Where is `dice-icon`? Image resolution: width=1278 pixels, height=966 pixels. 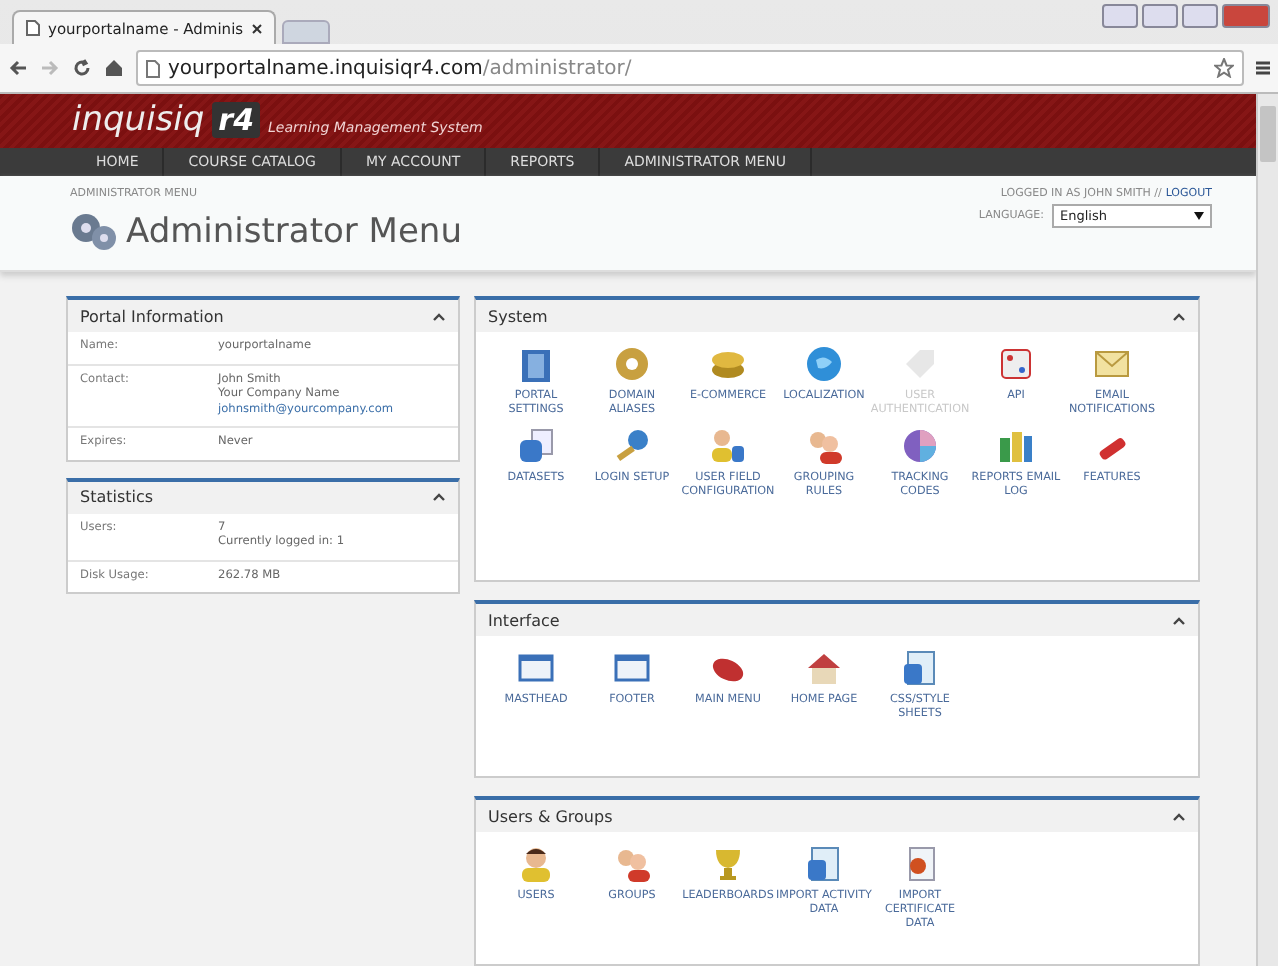 dice-icon is located at coordinates (1016, 364).